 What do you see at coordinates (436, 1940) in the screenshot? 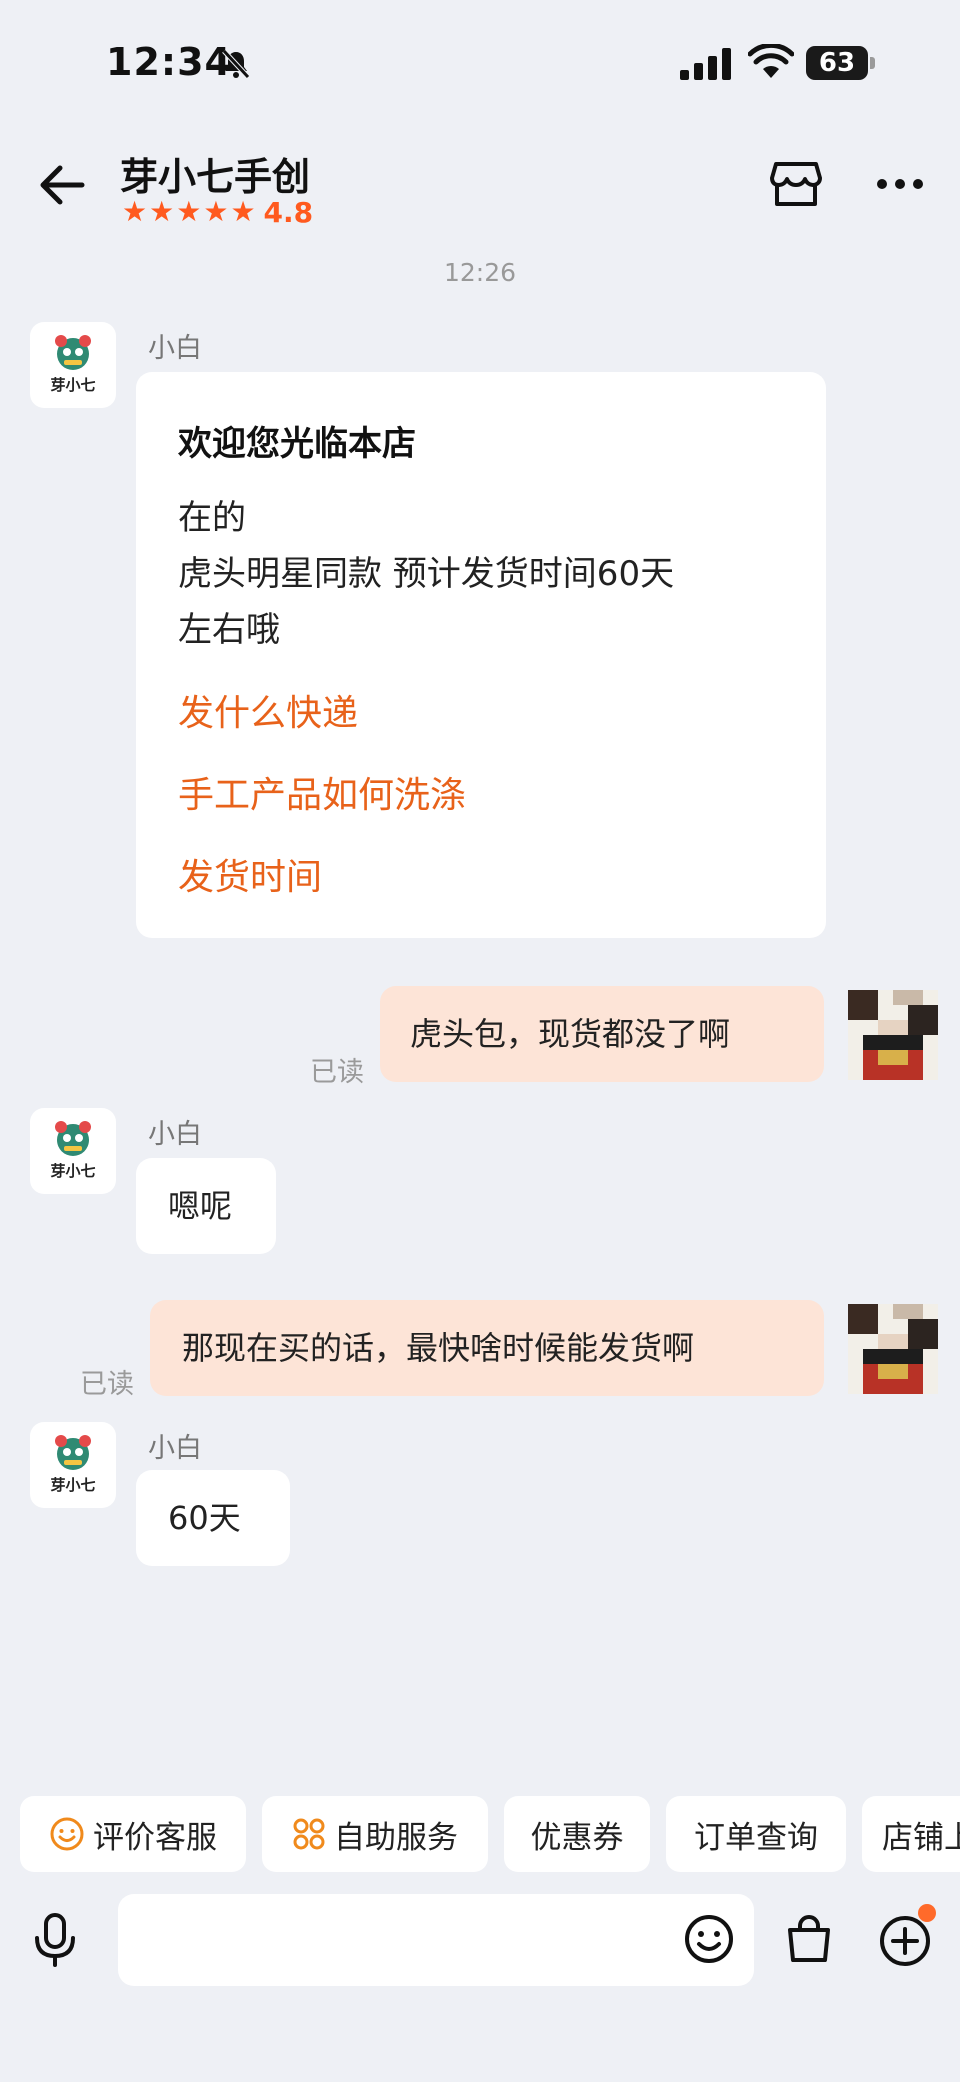
I see `message-input` at bounding box center [436, 1940].